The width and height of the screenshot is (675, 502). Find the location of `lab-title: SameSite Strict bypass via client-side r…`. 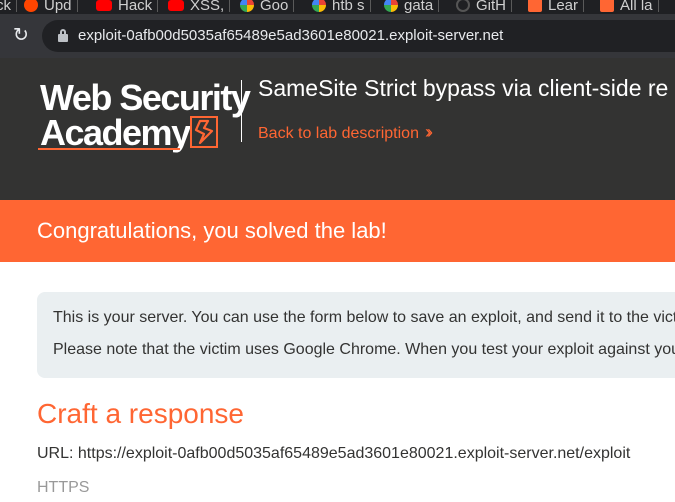

lab-title: SameSite Strict bypass via client-side r… is located at coordinates (463, 88).